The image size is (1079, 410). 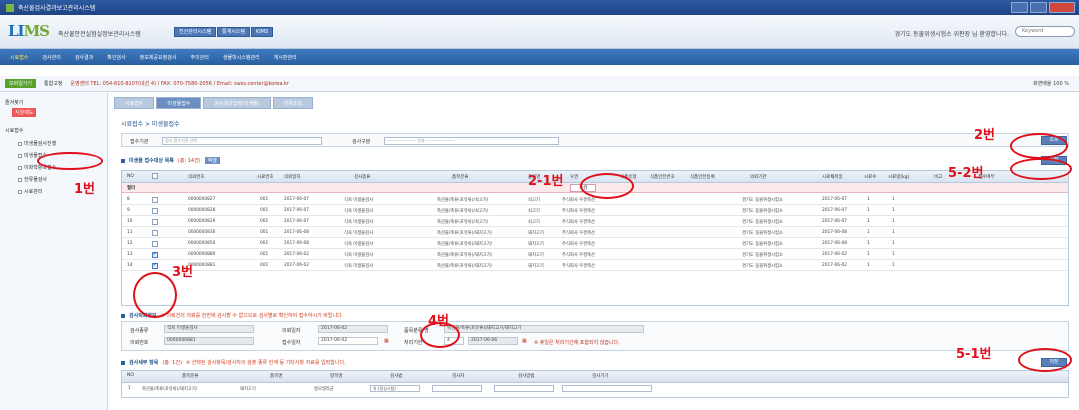 I want to click on sub-row: 1 축산물/축류(포유류)/돼지고기/ 돼지고기 살모넬라균 유 (정성시험), so click(x=595, y=388).